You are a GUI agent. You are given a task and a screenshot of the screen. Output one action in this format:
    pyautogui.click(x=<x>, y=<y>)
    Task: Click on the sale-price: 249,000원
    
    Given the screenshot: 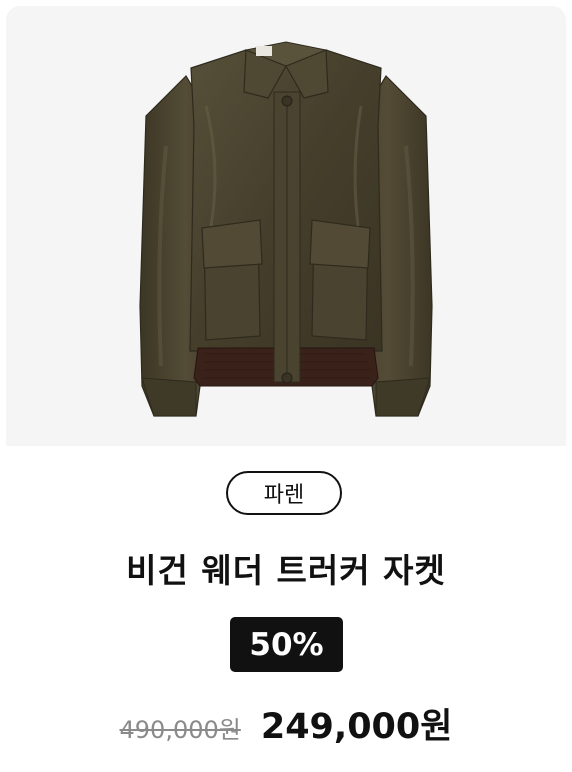 What is the action you would take?
    pyautogui.click(x=356, y=727)
    